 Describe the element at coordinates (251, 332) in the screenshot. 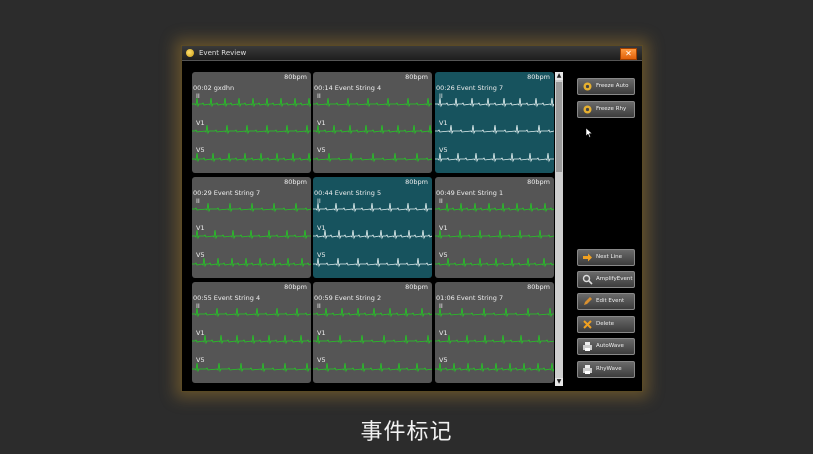

I see `event-tile: 80bpm 00:55 Event String 4 II V1 V5` at that location.